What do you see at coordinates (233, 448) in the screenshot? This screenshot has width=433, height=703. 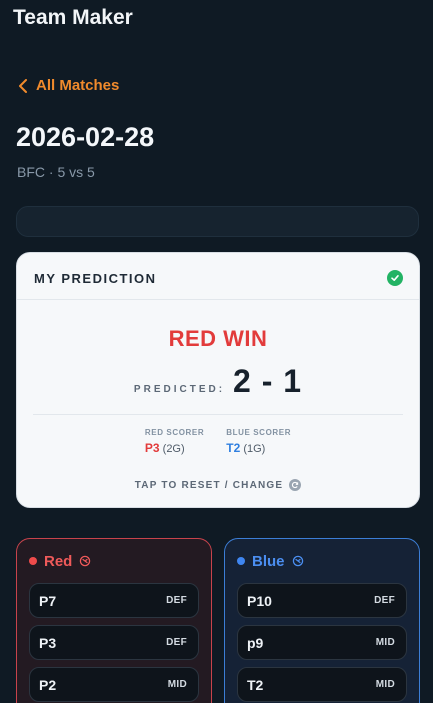 I see `blue-scorer-player: T2` at bounding box center [233, 448].